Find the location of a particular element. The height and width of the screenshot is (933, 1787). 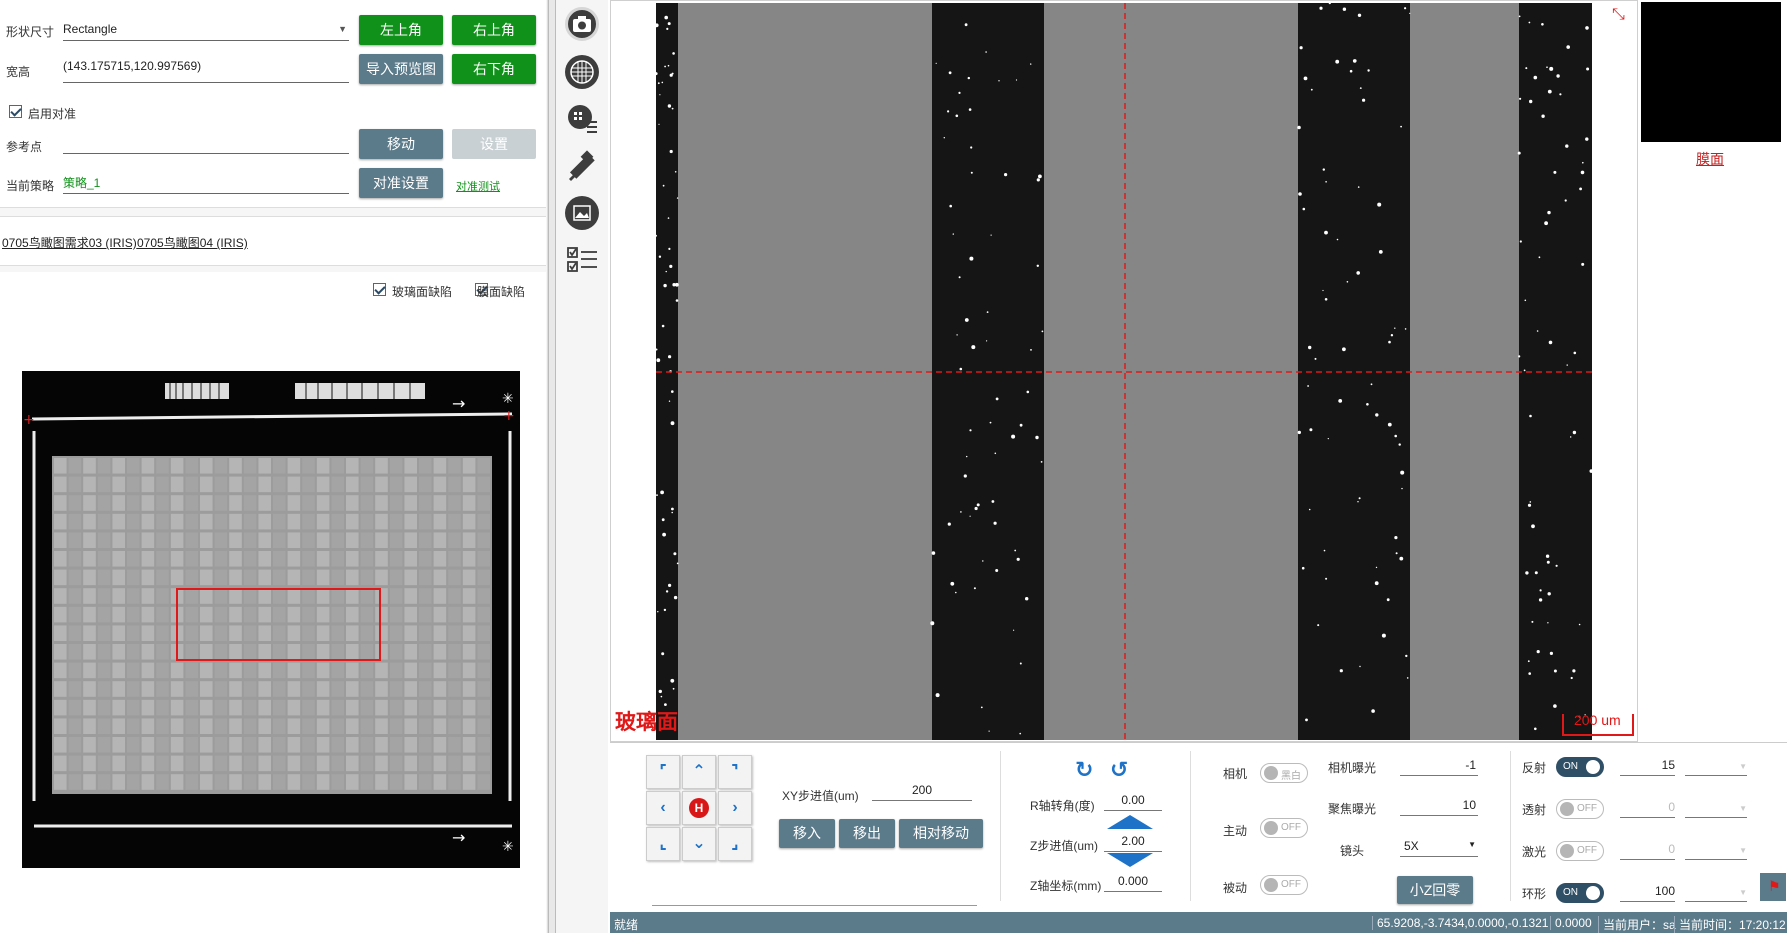

ring-mode-select: ▼ is located at coordinates (1716, 893).